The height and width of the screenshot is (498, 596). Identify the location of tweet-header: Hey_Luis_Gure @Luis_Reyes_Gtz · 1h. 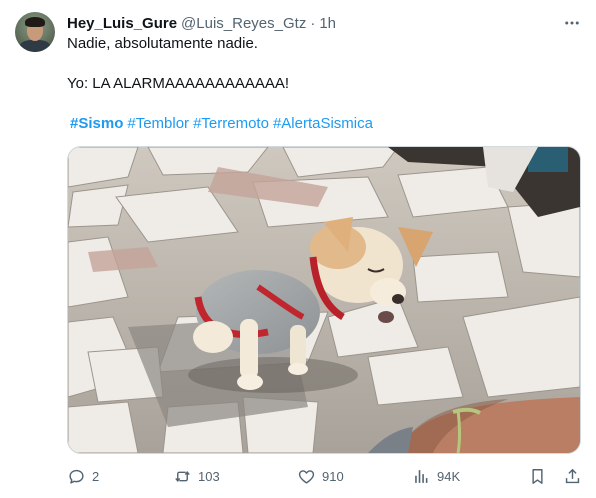
(201, 23).